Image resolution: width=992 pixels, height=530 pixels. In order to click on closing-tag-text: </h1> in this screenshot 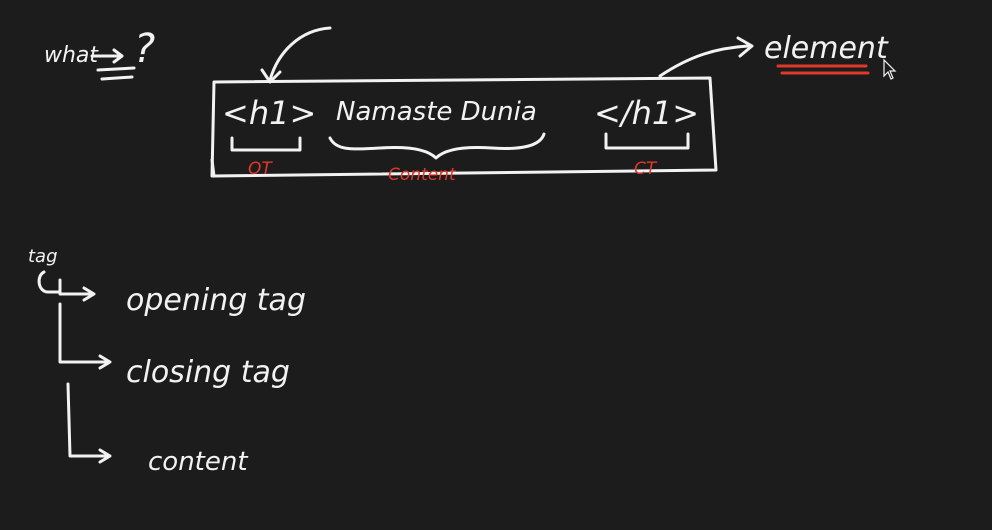, I will do `click(646, 113)`.